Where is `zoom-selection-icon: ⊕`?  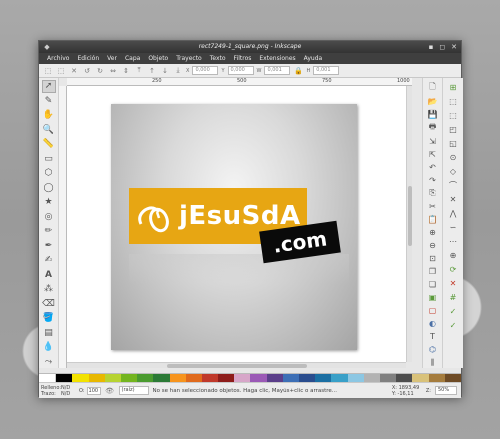
zoom-selection-icon: ⊕ is located at coordinates (433, 232).